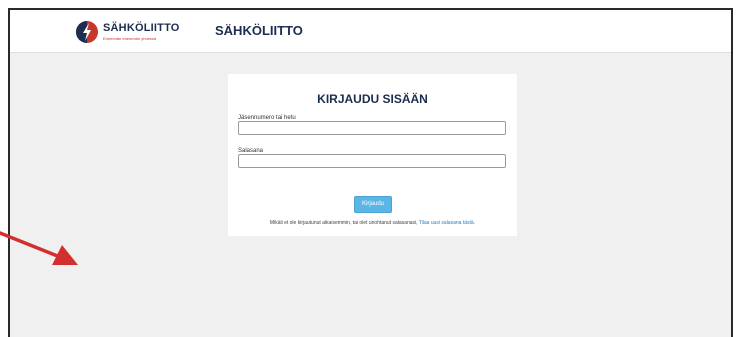 The width and height of the screenshot is (739, 337). Describe the element at coordinates (259, 30) in the screenshot. I see `site-title: SÄHKÖLIITTO` at that location.